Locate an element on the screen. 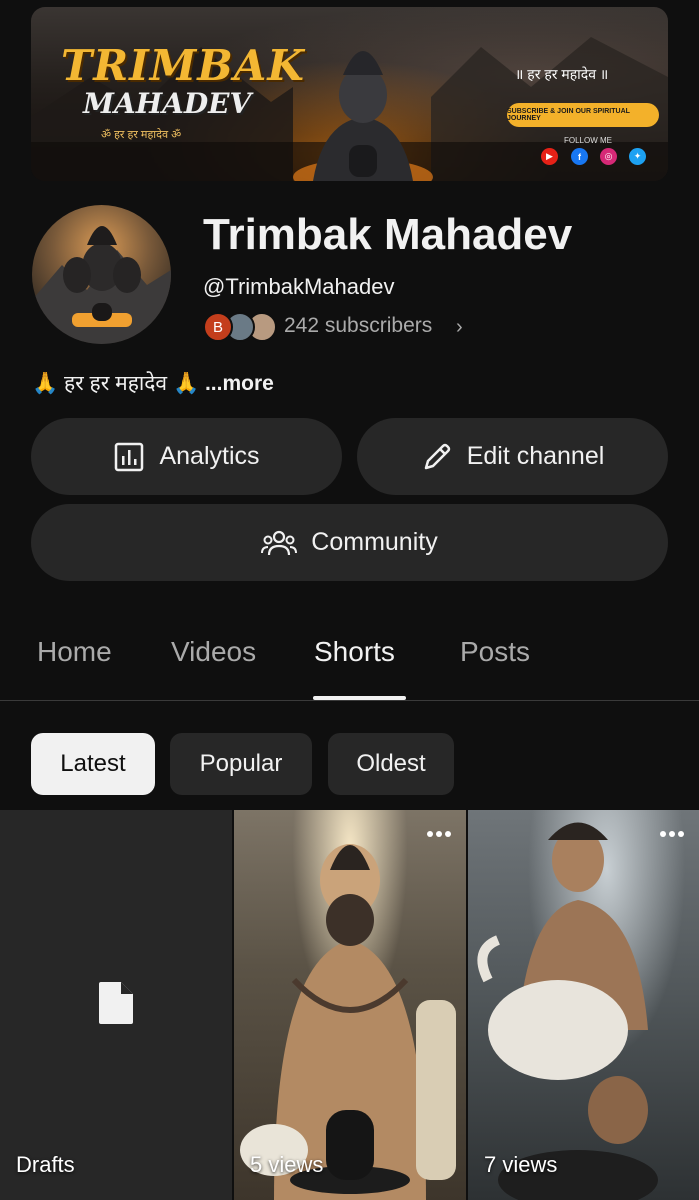 The height and width of the screenshot is (1200, 699). channel-description: 🙏 हर हर महादेव 🙏 ...more is located at coordinates (153, 383).